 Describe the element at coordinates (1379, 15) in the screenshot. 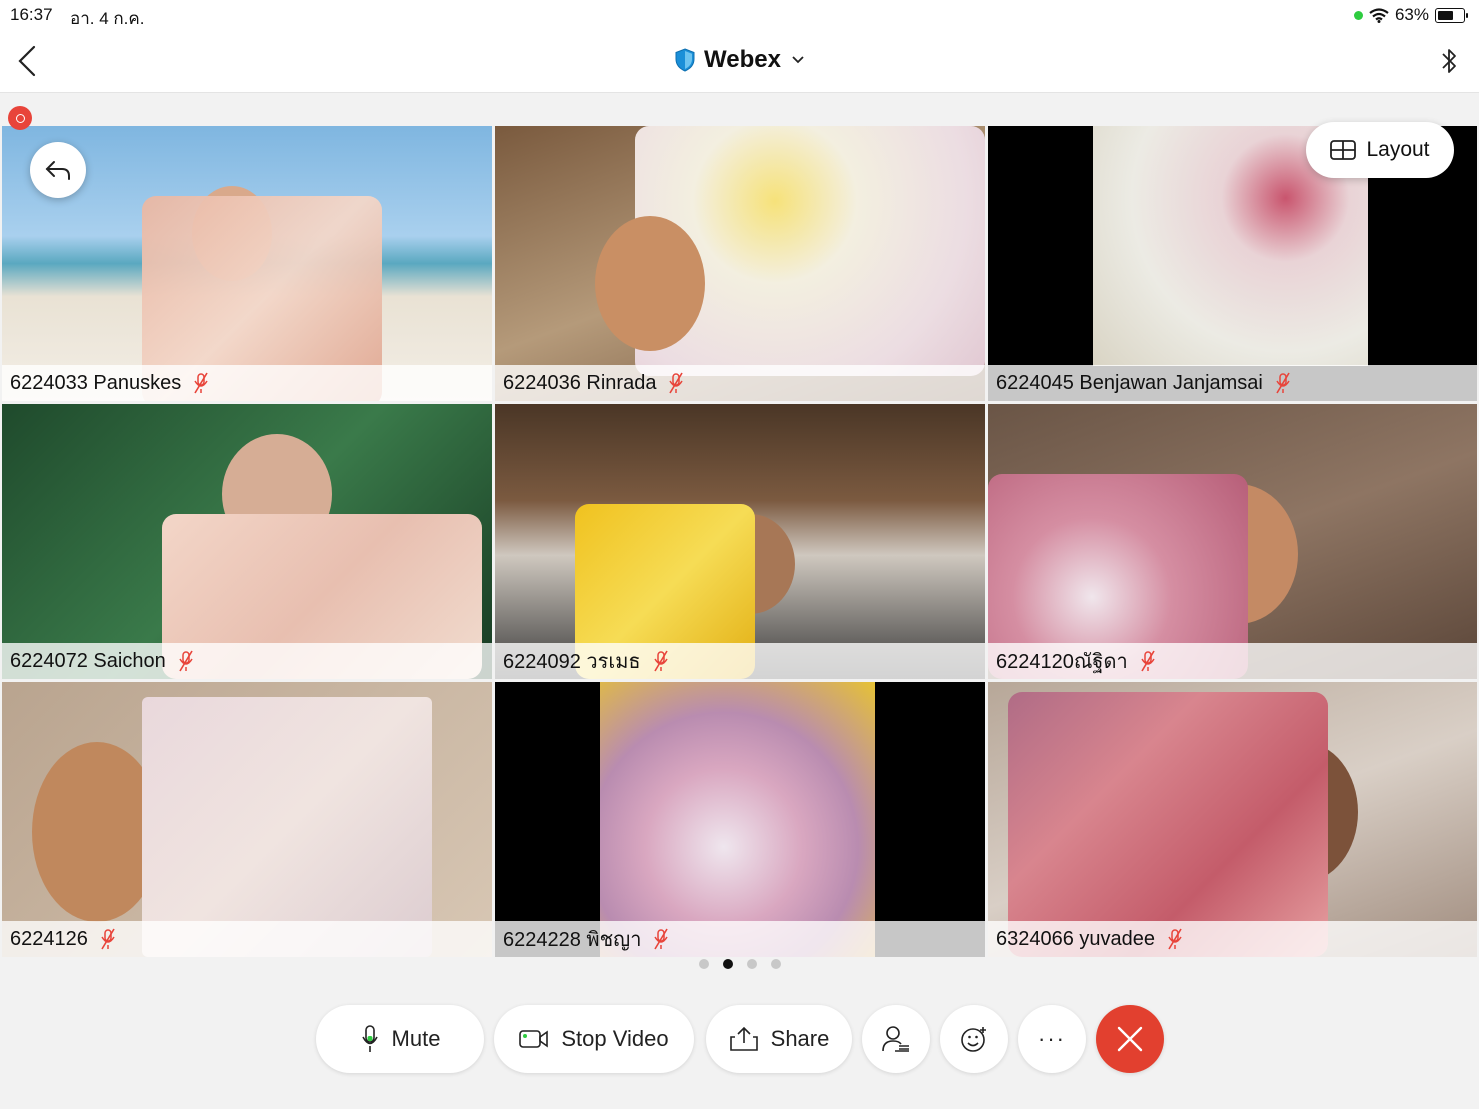

I see `wifi-icon` at that location.